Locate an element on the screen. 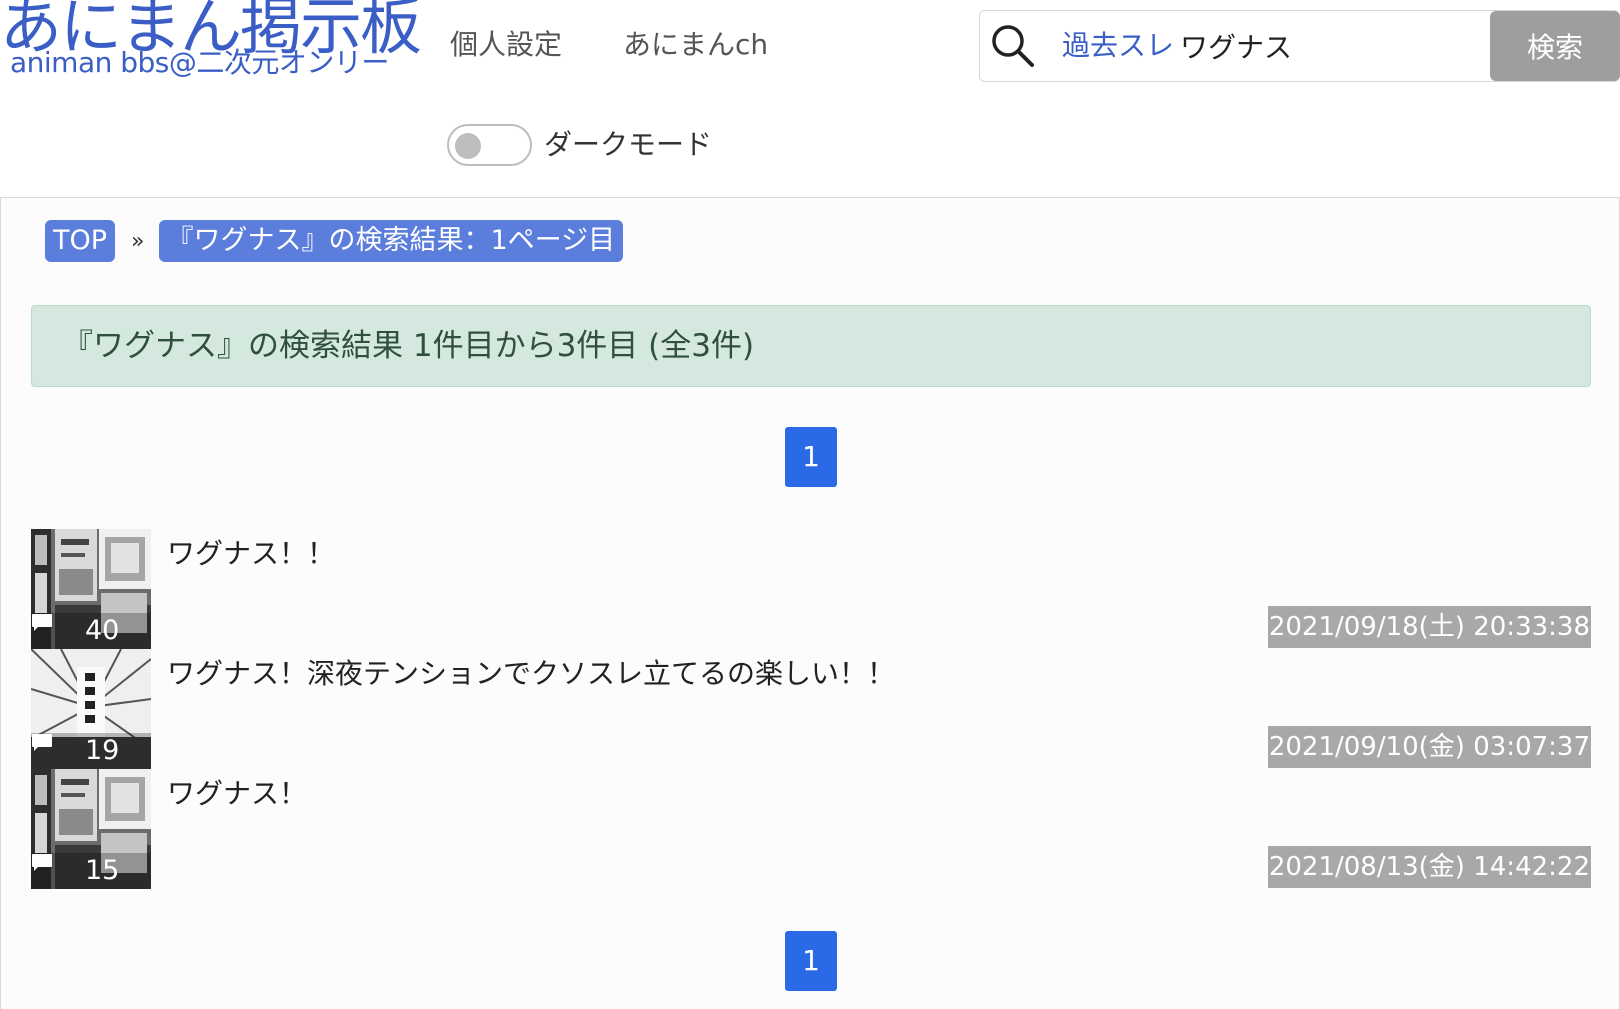 Image resolution: width=1620 pixels, height=1009 pixels. thread-date: 2021/09/10(金) 03:07:37 is located at coordinates (1429, 747).